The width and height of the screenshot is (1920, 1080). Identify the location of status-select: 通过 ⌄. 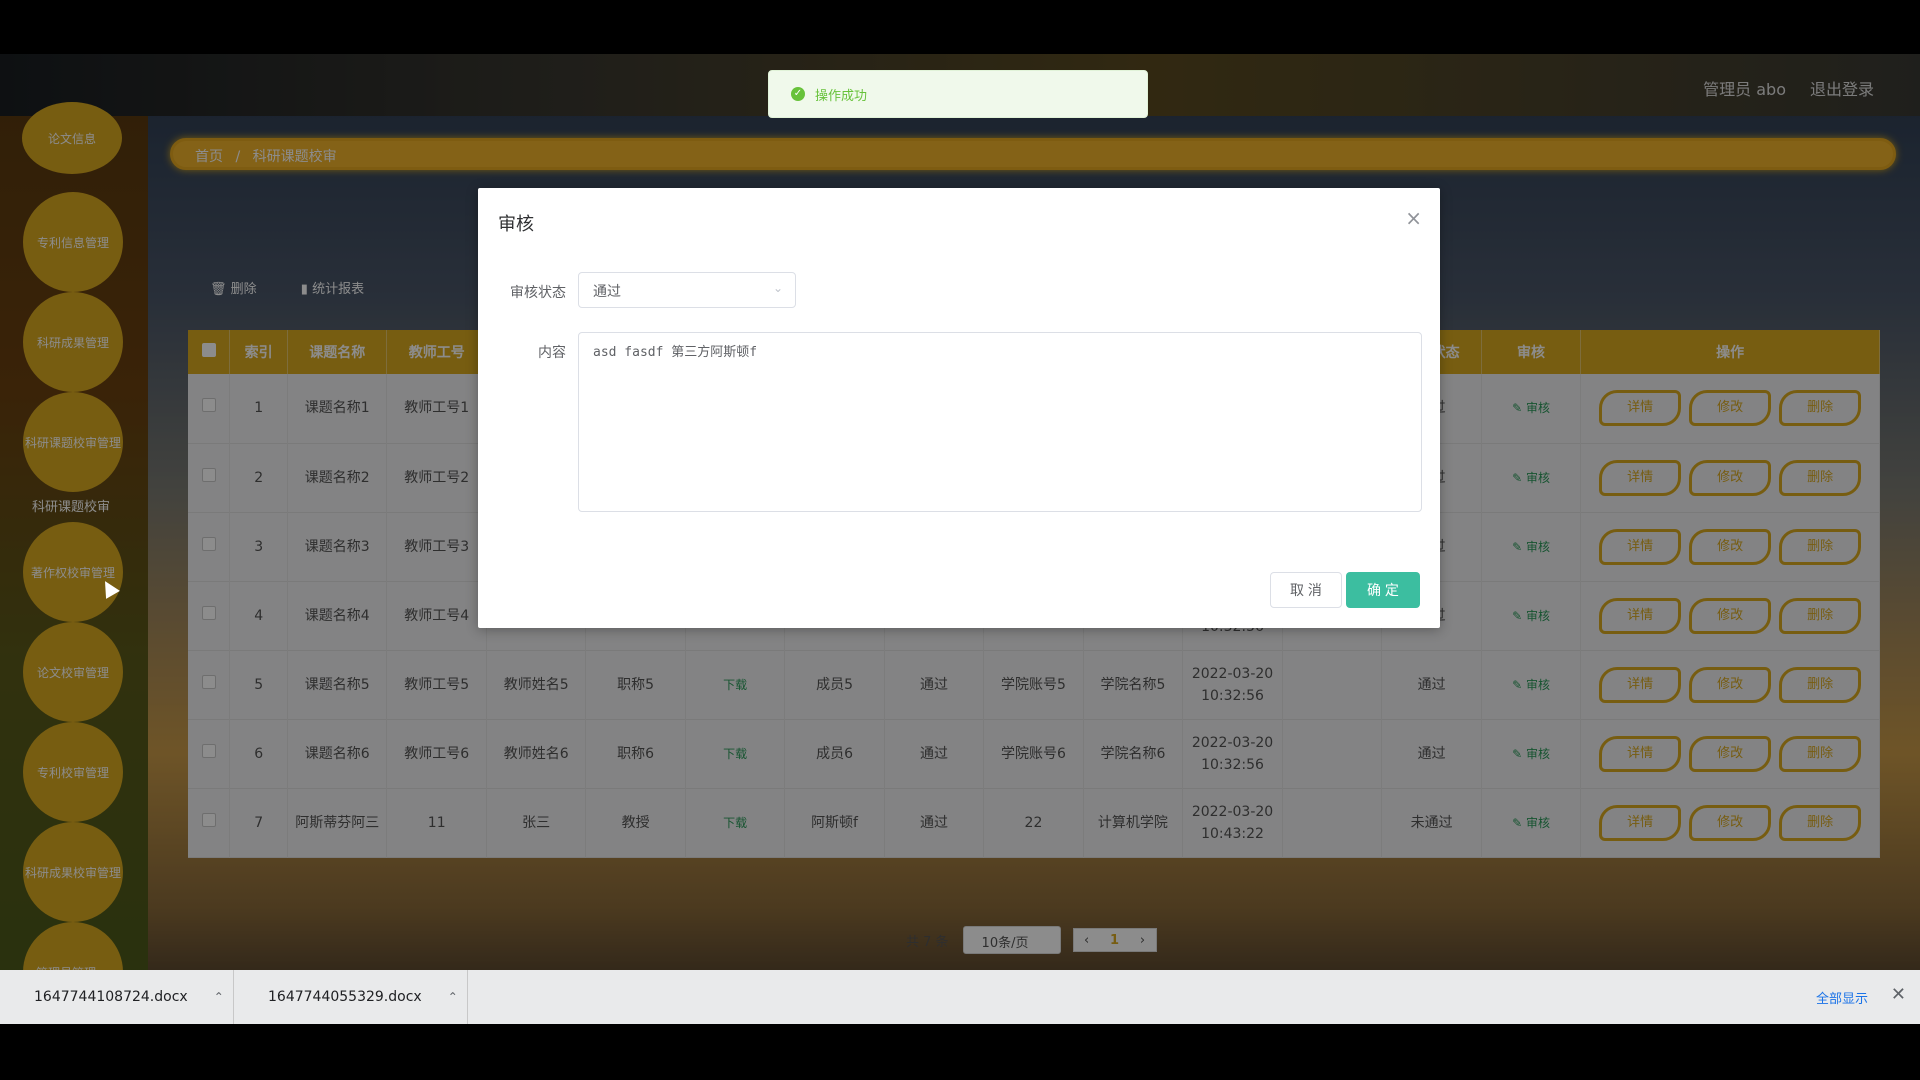
(687, 290).